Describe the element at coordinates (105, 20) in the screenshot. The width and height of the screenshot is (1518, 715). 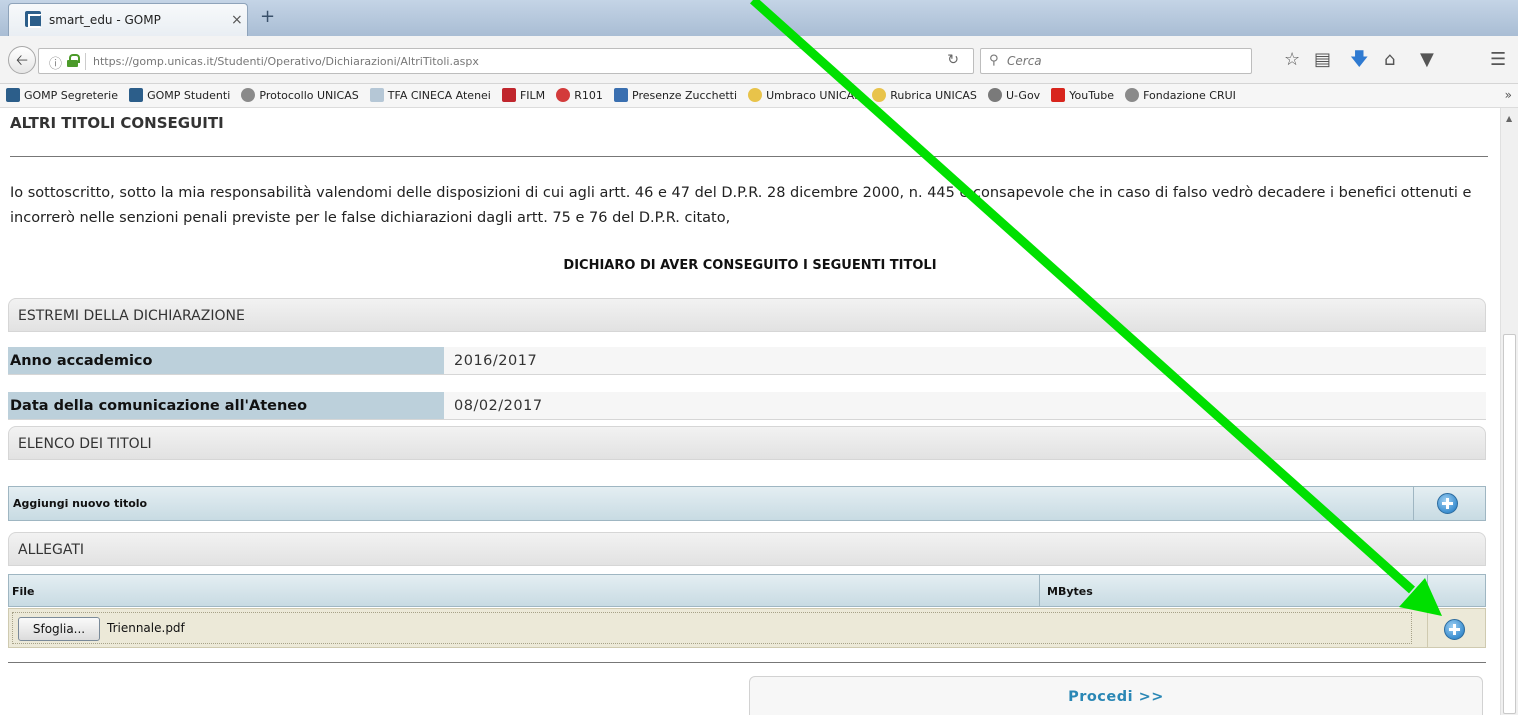
I see `tab-title: smart_edu - GOMP` at that location.